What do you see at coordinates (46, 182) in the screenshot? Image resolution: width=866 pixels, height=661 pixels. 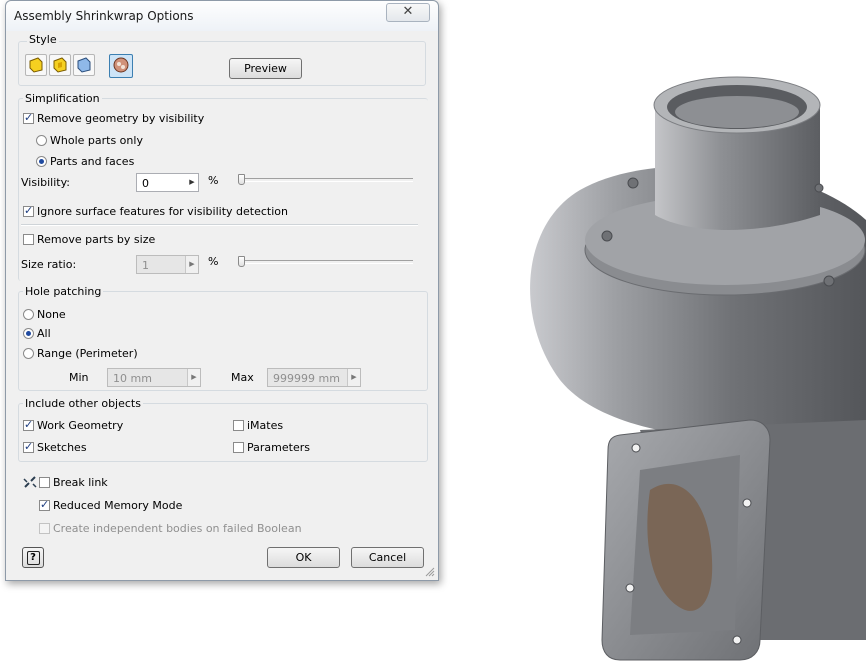 I see `visibility-label: Visibility:` at bounding box center [46, 182].